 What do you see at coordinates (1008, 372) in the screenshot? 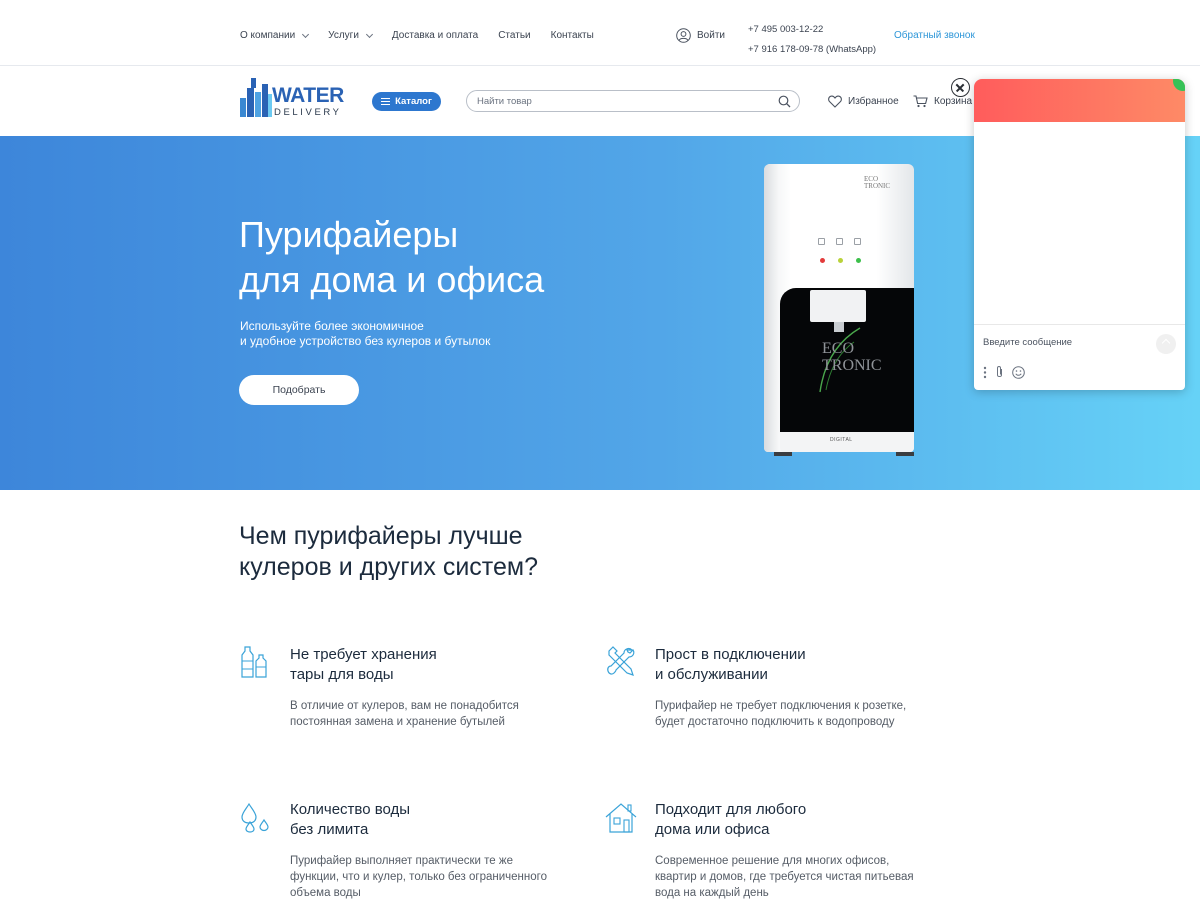
I see `chat-tools` at bounding box center [1008, 372].